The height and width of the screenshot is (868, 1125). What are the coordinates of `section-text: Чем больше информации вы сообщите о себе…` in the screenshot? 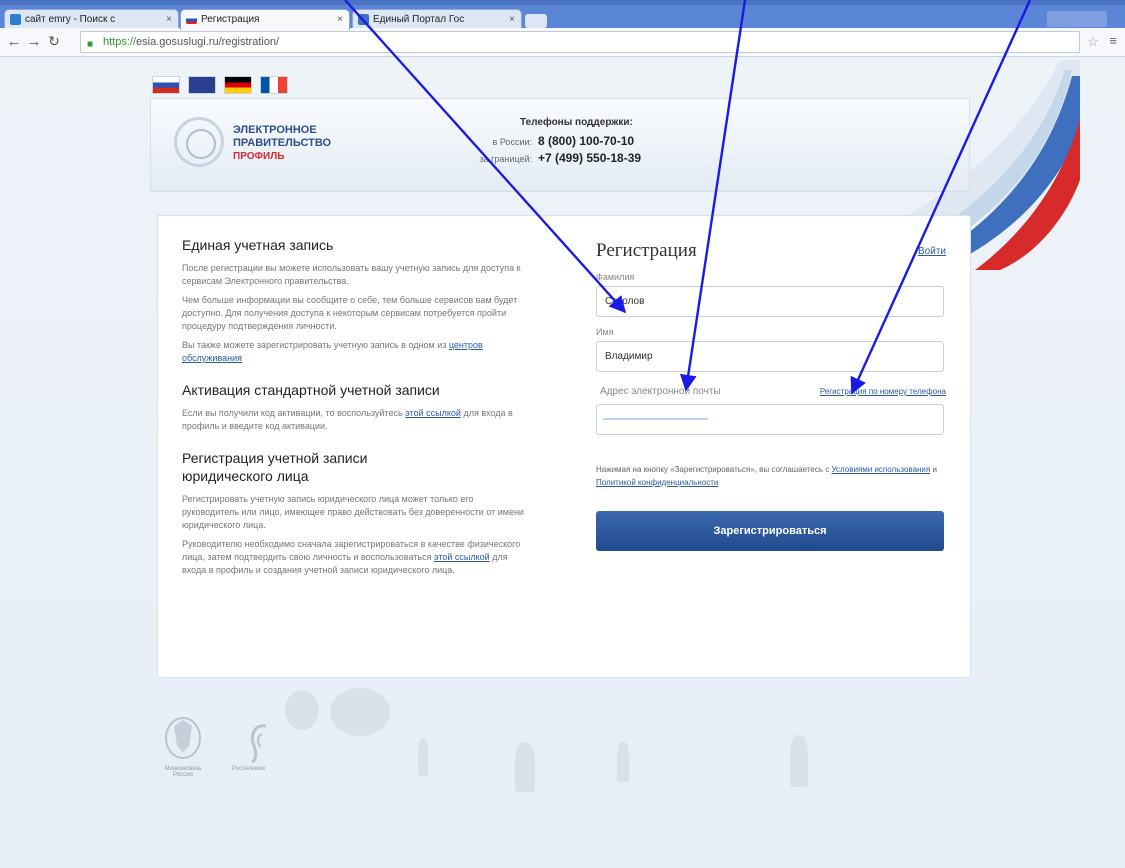 It's located at (350, 313).